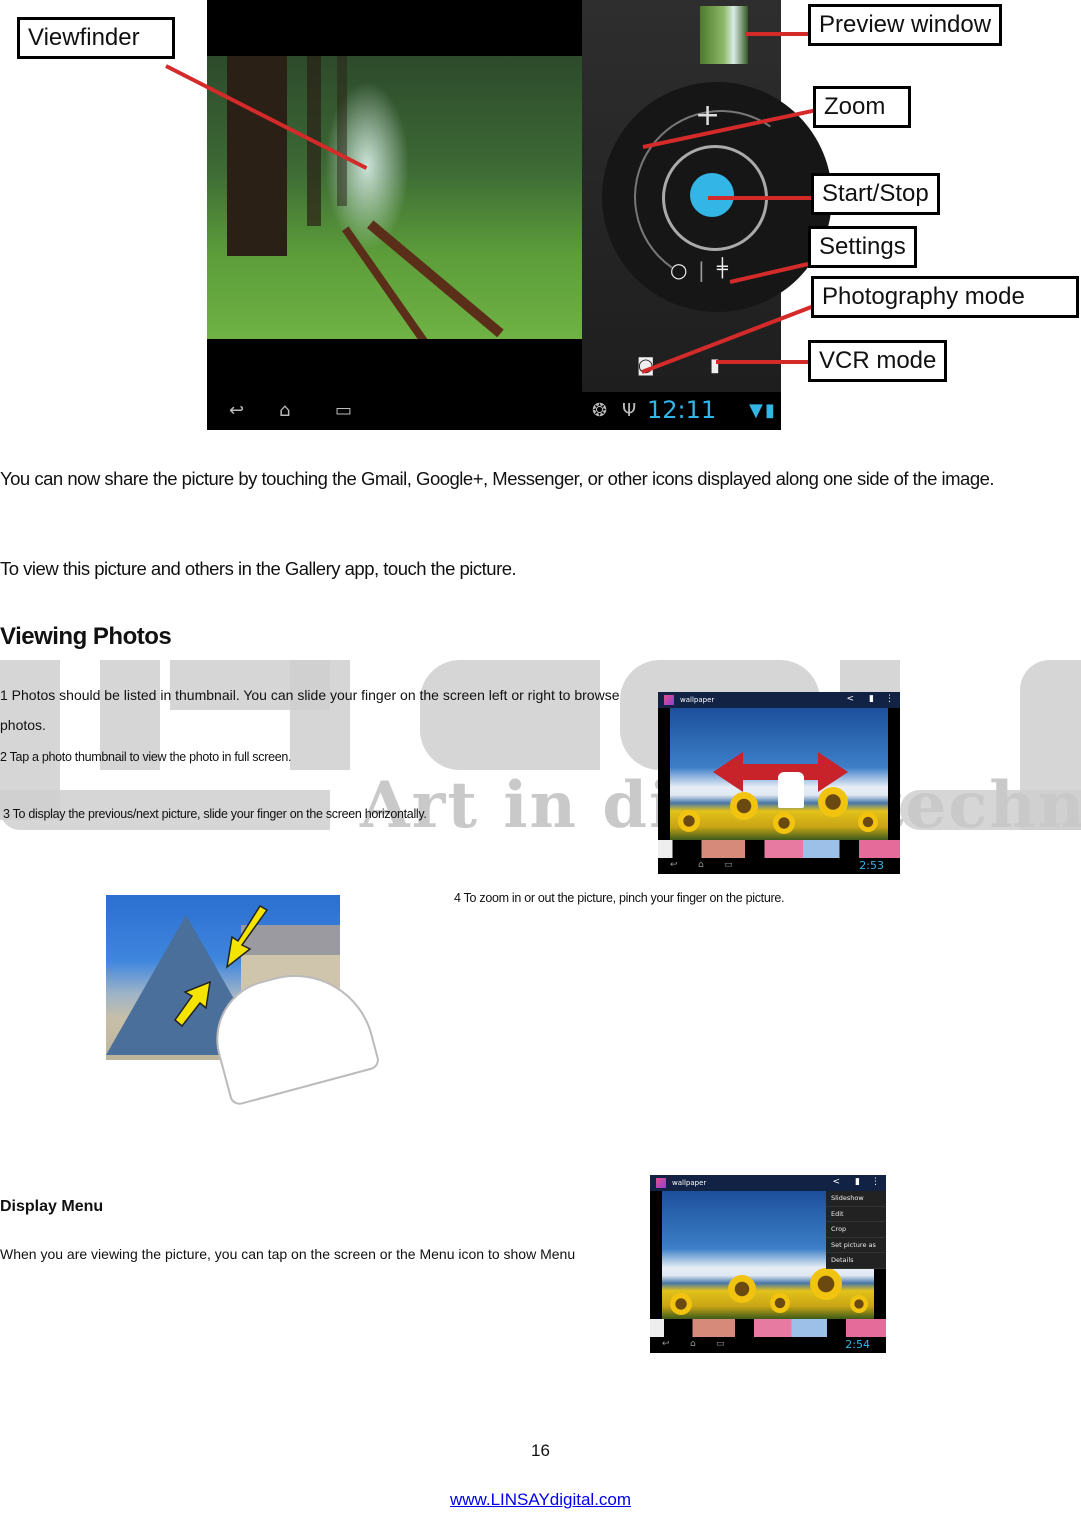 Image resolution: width=1081 pixels, height=1514 pixels. Describe the element at coordinates (778, 34) in the screenshot. I see `leader-preview` at that location.